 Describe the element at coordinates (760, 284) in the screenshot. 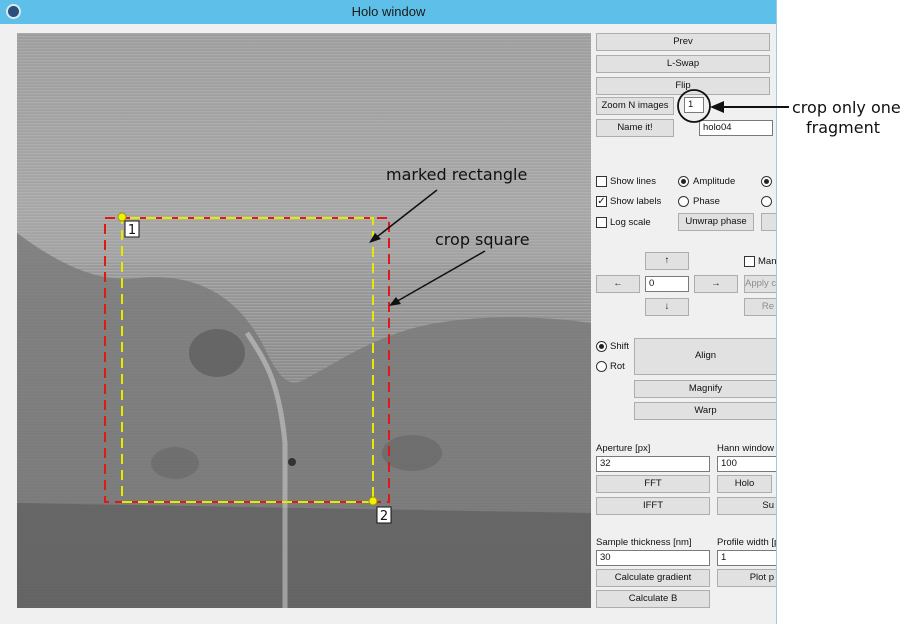

I see `apply-button: Apply c` at that location.